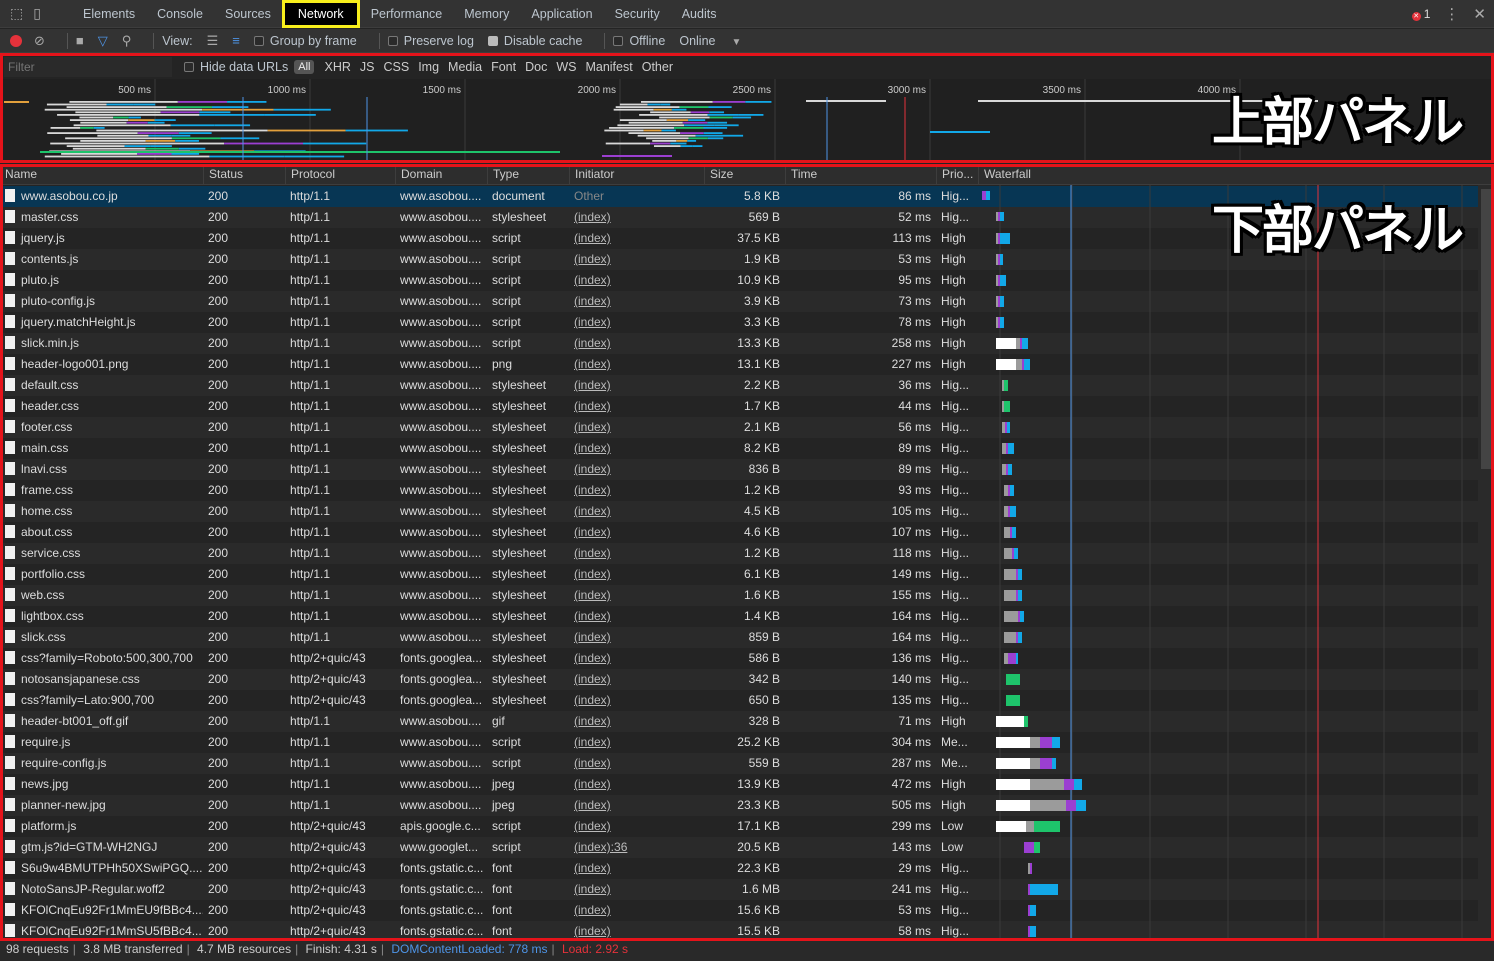 Image resolution: width=1494 pixels, height=961 pixels. Describe the element at coordinates (101, 574) in the screenshot. I see `cell-name: portfolio.css` at that location.